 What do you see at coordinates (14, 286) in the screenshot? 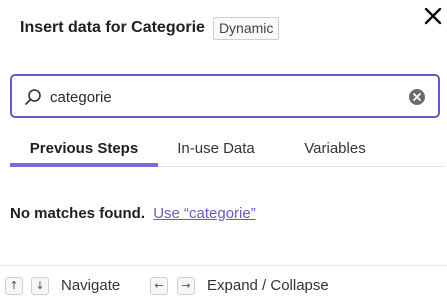
I see `arrow-up-key-icon: ↑` at bounding box center [14, 286].